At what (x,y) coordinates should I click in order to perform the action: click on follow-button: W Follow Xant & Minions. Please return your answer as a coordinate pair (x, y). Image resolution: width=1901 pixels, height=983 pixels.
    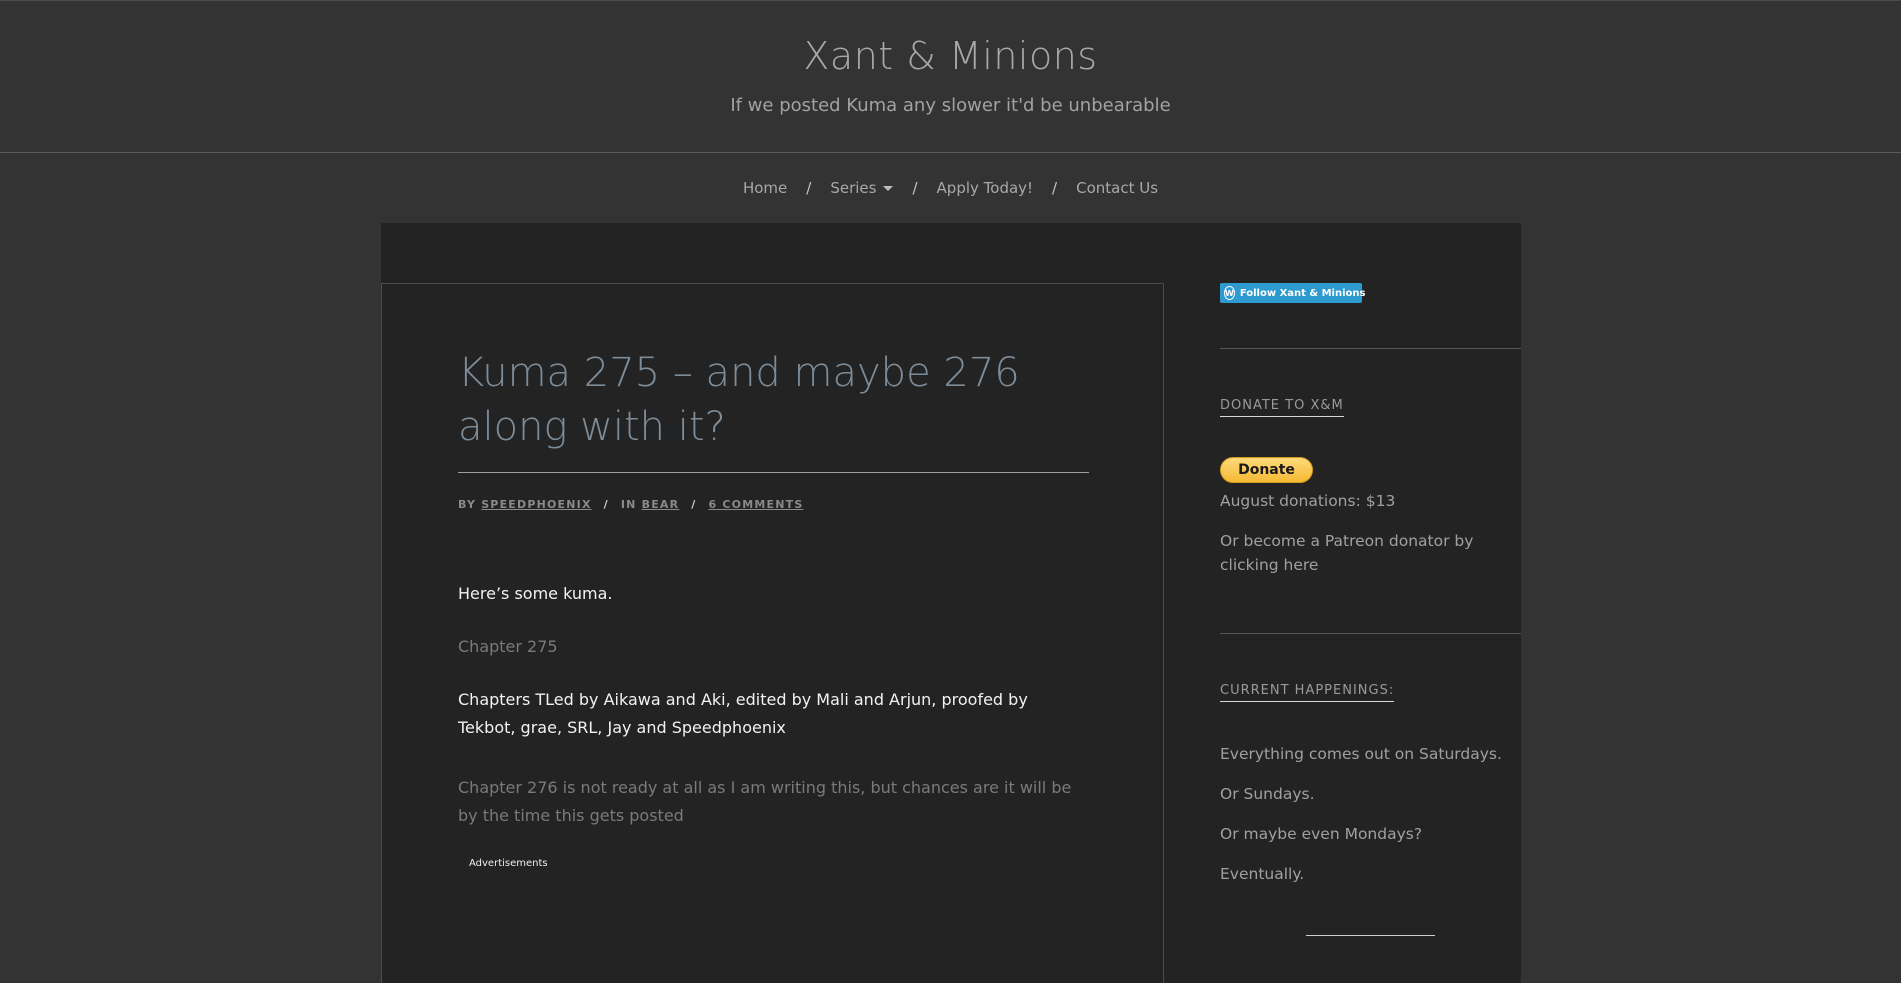
    Looking at the image, I should click on (1292, 293).